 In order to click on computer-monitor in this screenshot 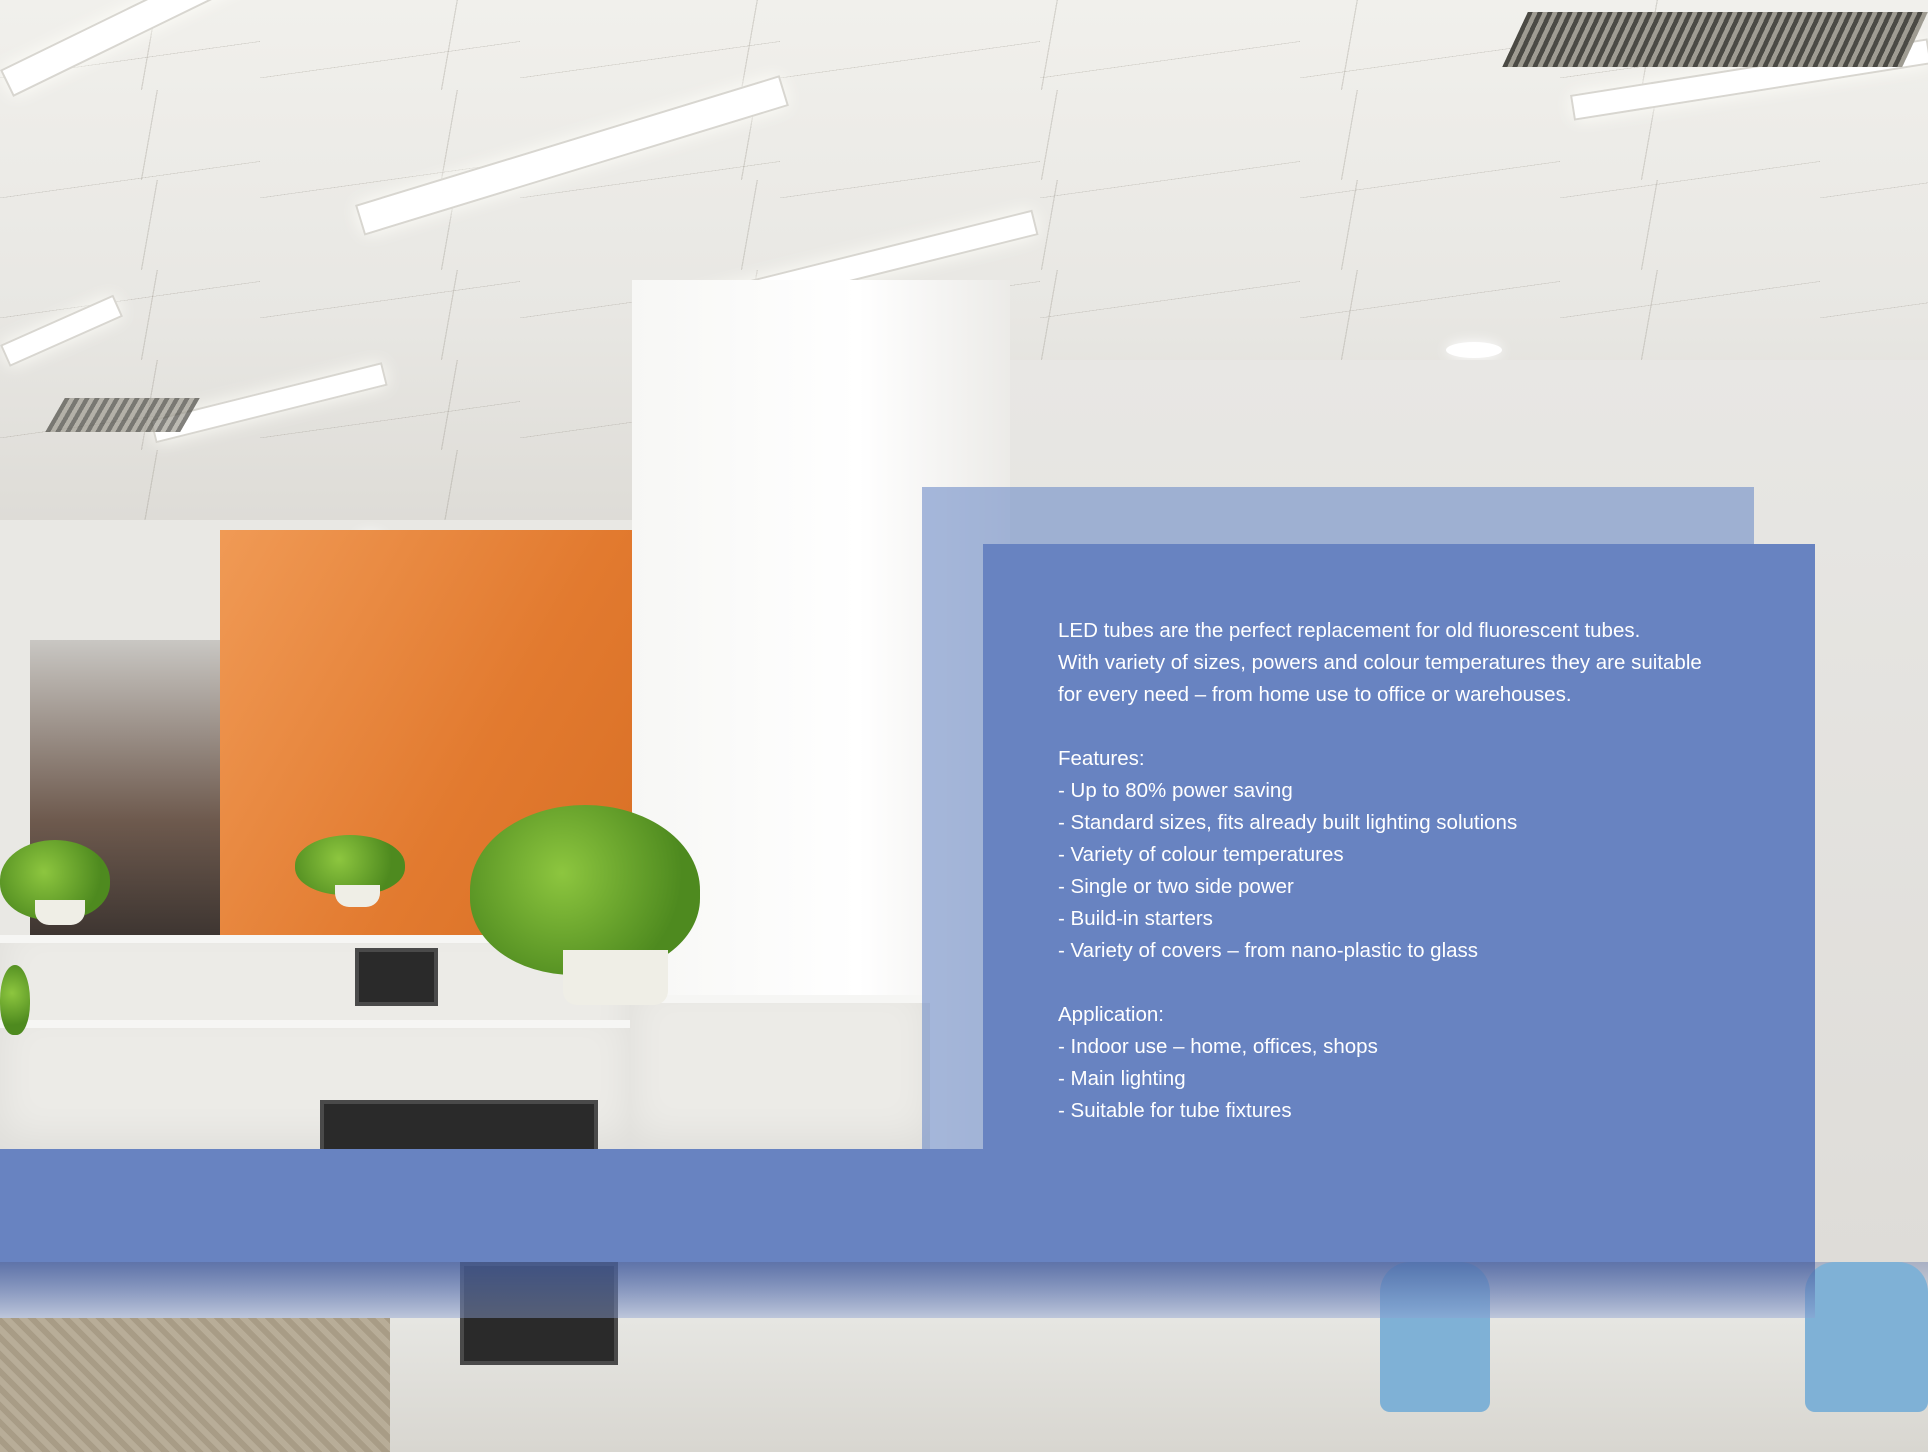, I will do `click(396, 977)`.